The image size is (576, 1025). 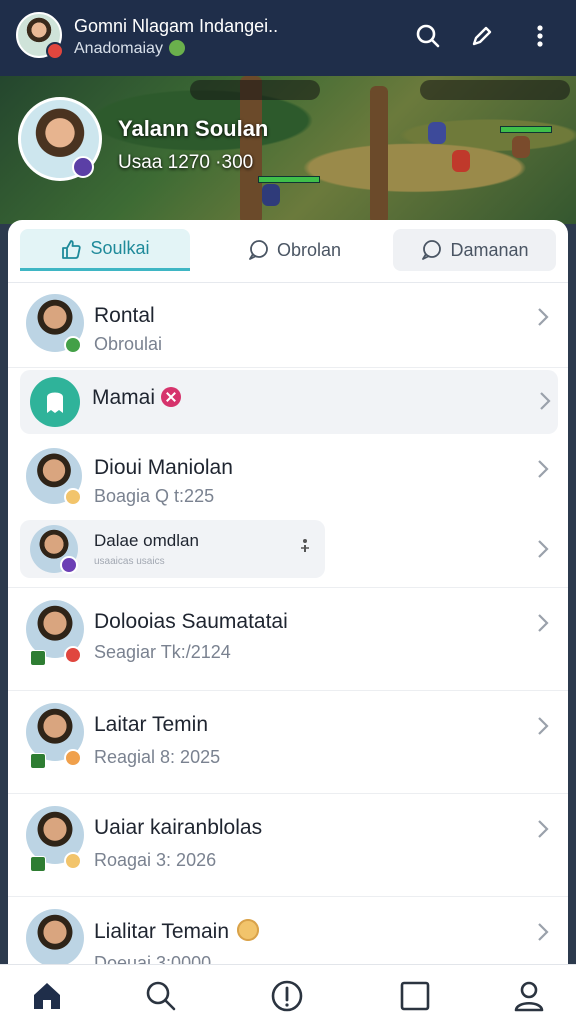 What do you see at coordinates (154, 496) in the screenshot?
I see `contact-status: Boagia Q t:225` at bounding box center [154, 496].